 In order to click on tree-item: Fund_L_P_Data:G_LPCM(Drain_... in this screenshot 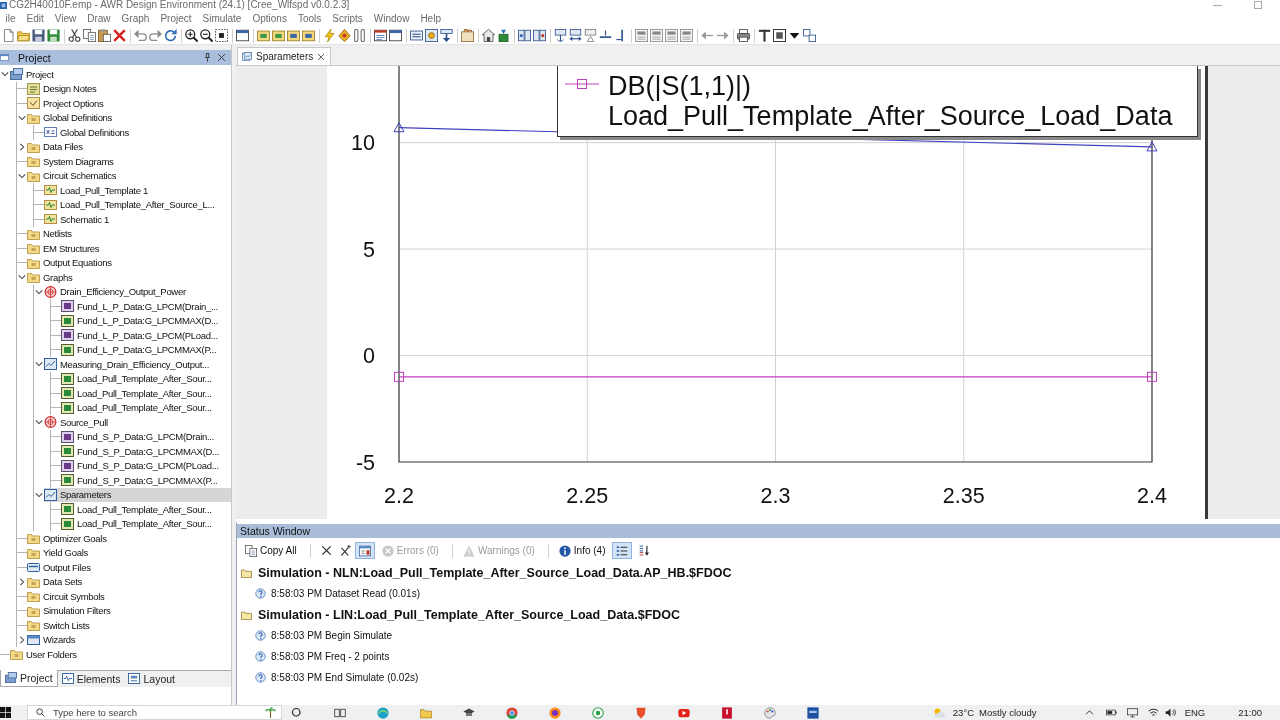, I will do `click(140, 306)`.